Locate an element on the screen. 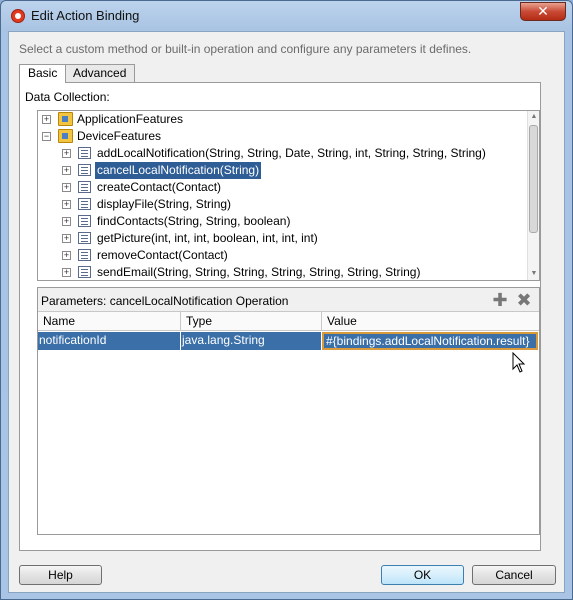 The width and height of the screenshot is (573, 600). scroll-down-icon: ▼ is located at coordinates (534, 274).